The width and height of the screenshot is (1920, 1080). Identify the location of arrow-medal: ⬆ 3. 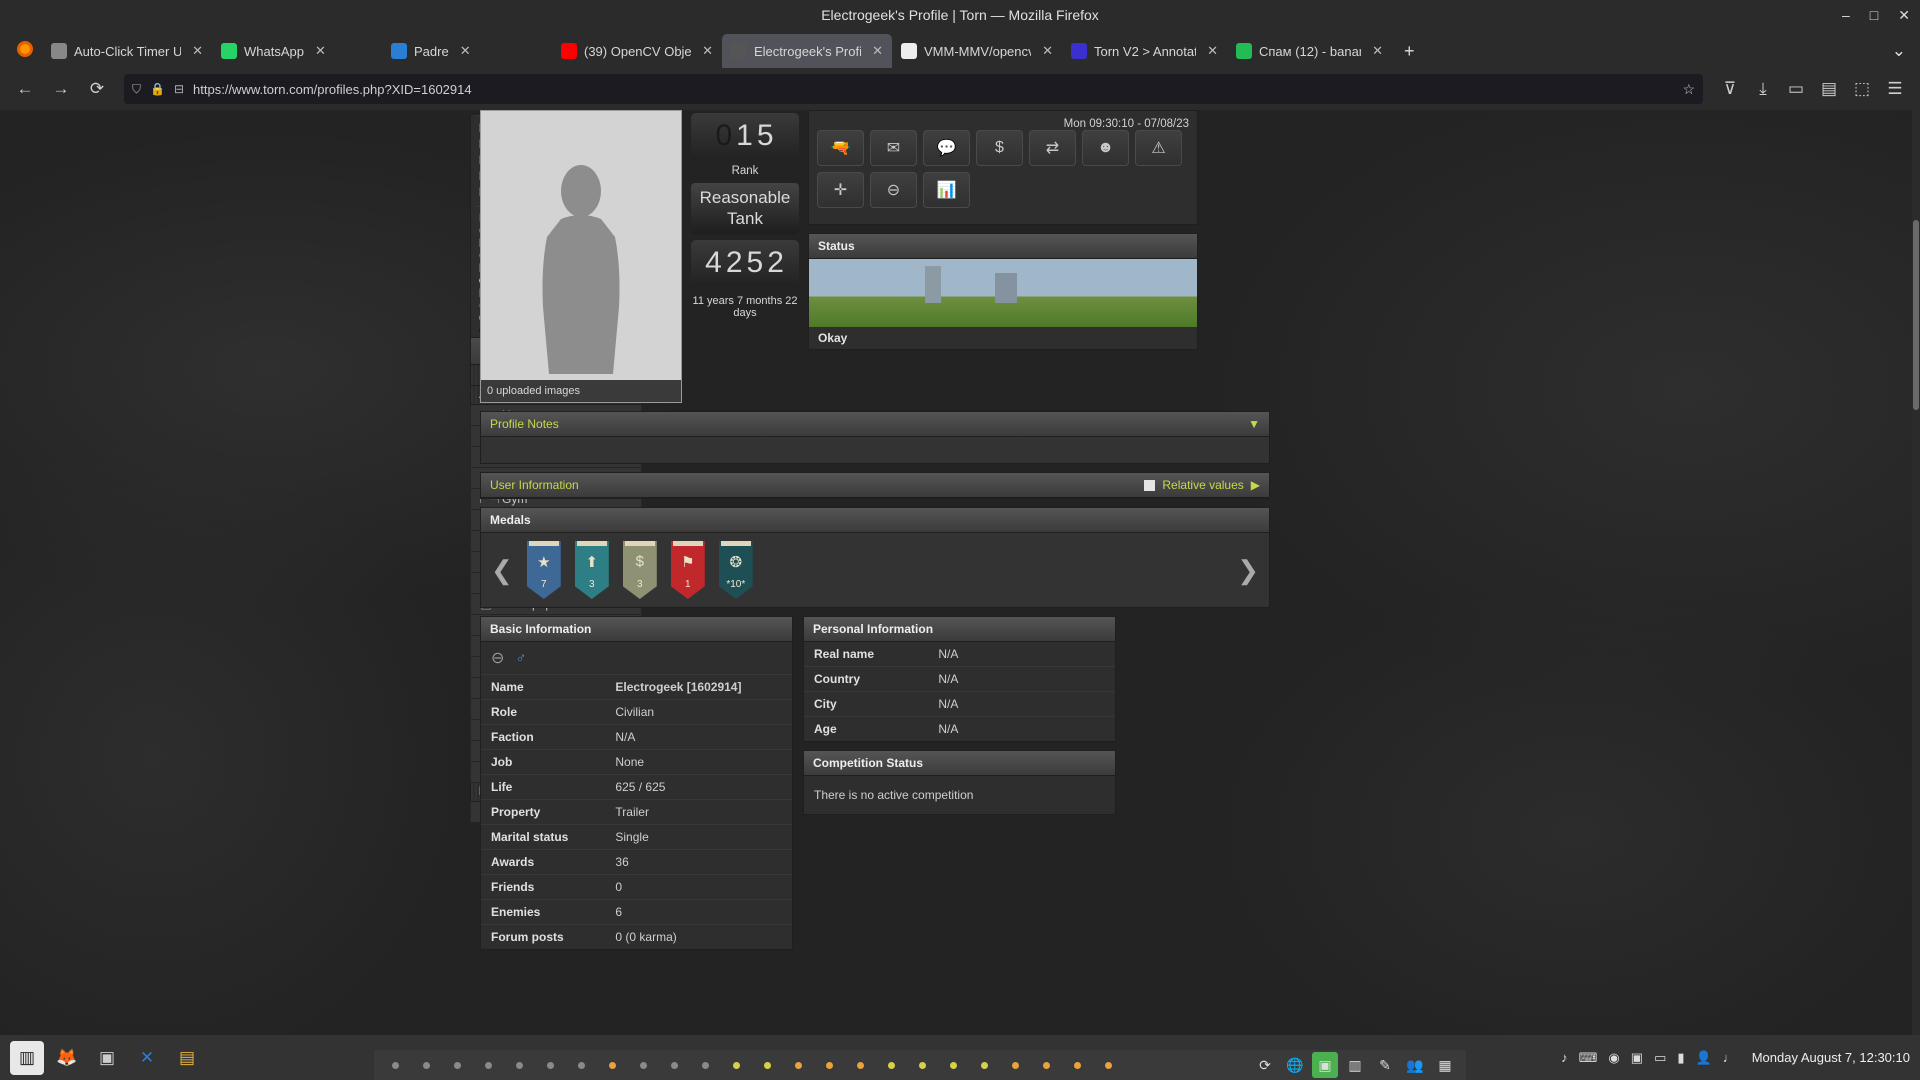
(591, 570).